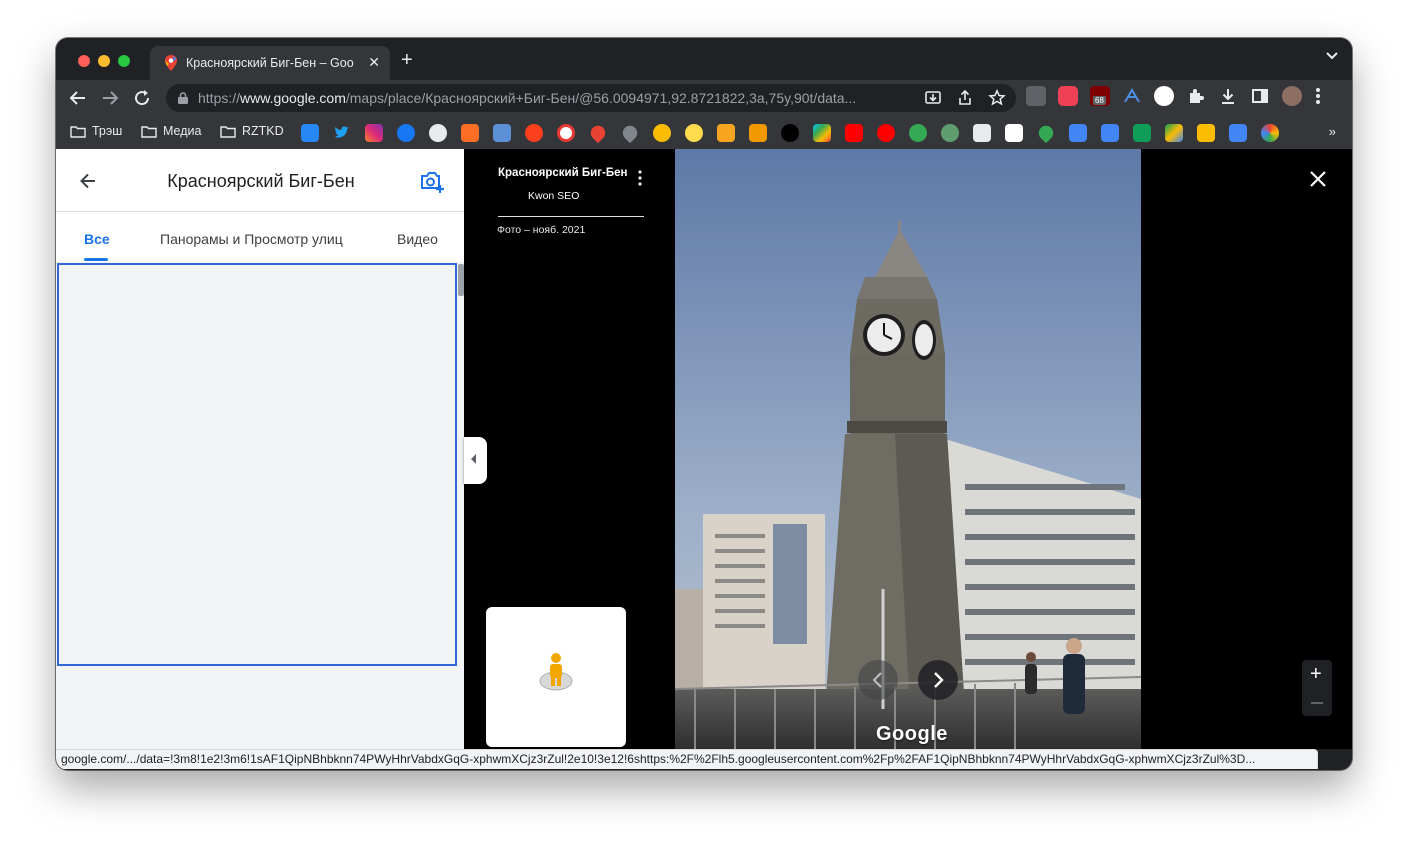  I want to click on street-view-minimap, so click(556, 677).